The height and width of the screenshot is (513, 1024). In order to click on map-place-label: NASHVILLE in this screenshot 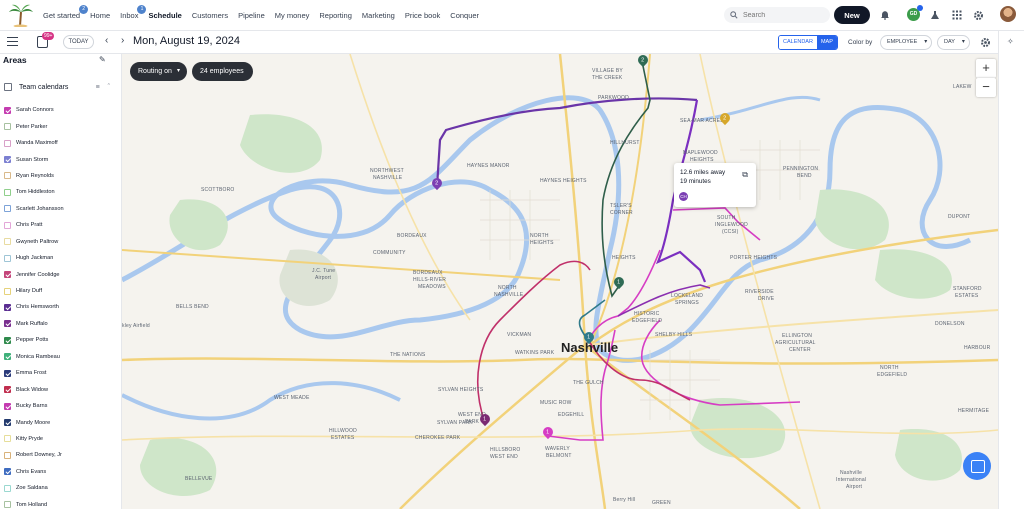, I will do `click(388, 178)`.